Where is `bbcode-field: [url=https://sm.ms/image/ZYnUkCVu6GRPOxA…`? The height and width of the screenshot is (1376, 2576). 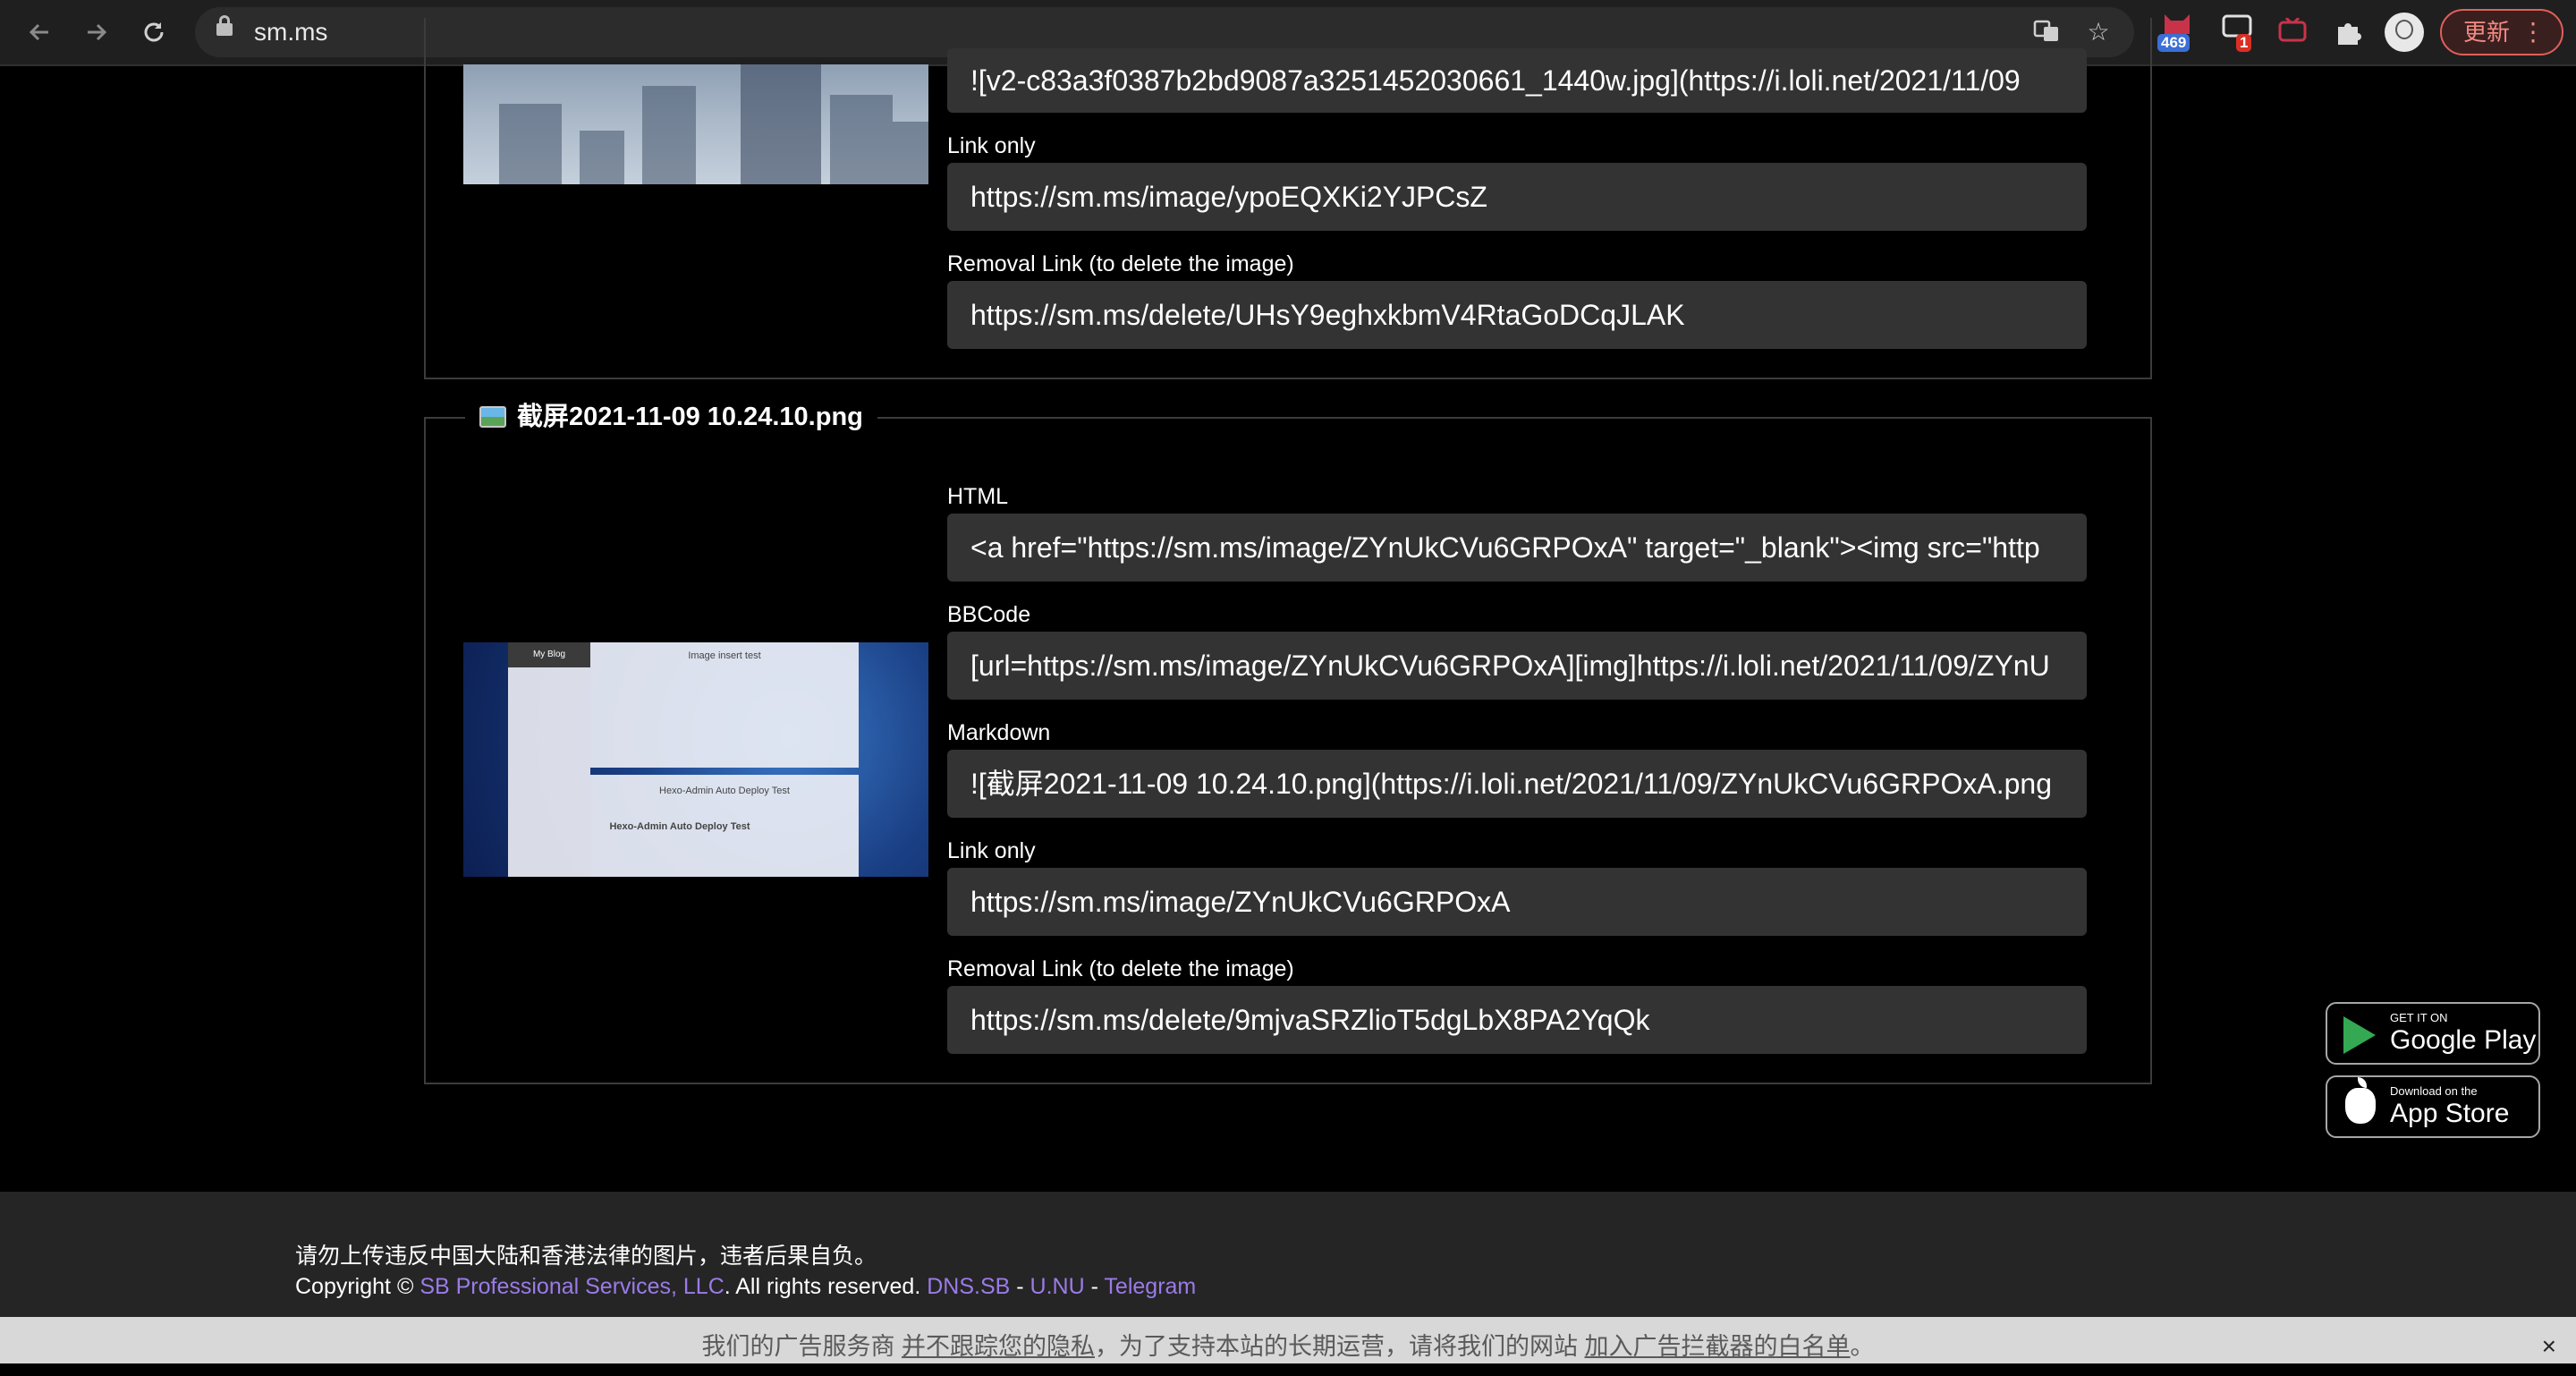 bbcode-field: [url=https://sm.ms/image/ZYnUkCVu6GRPOxA… is located at coordinates (1517, 666).